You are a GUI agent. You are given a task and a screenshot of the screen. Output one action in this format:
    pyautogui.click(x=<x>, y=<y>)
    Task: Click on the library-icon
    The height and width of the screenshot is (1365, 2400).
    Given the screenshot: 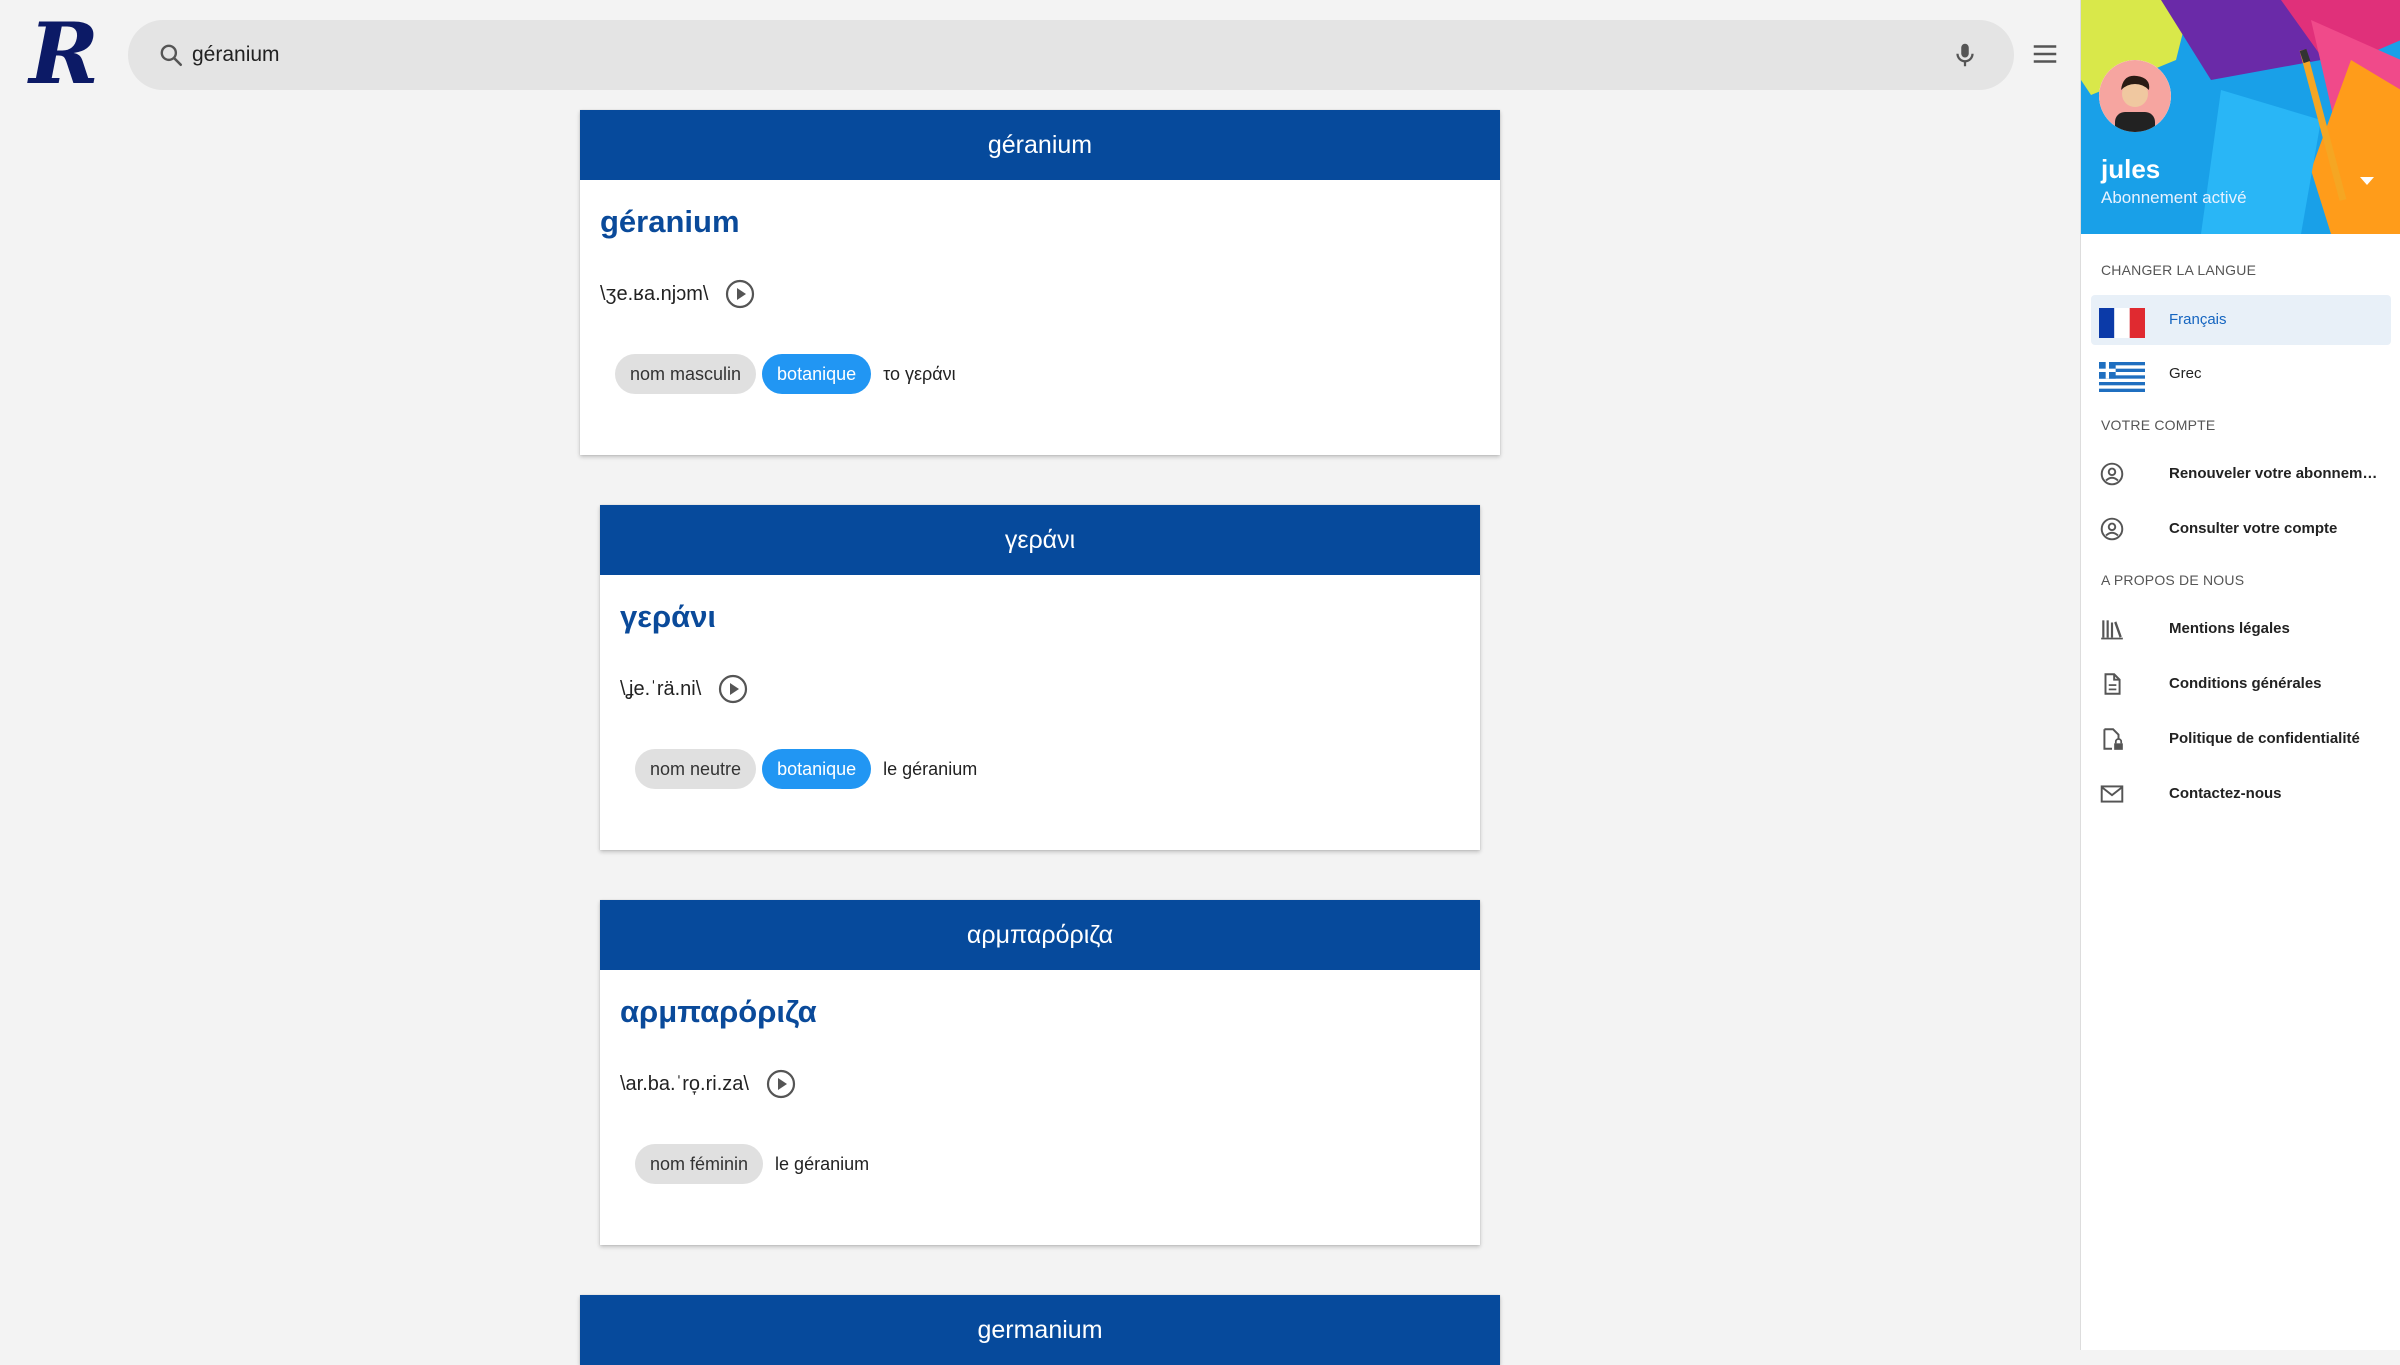 What is the action you would take?
    pyautogui.click(x=2112, y=630)
    